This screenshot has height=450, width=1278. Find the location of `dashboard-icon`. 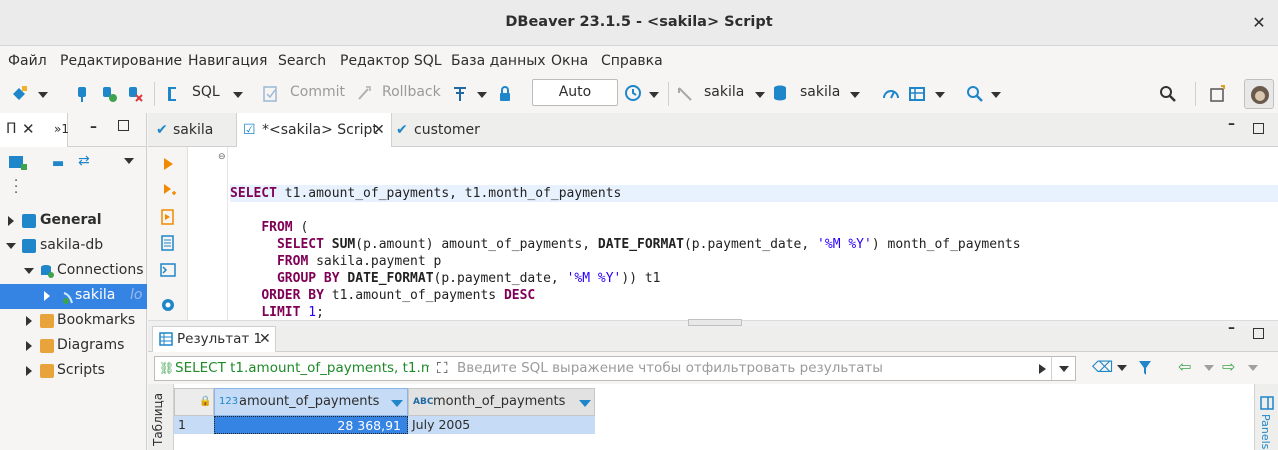

dashboard-icon is located at coordinates (891, 94).